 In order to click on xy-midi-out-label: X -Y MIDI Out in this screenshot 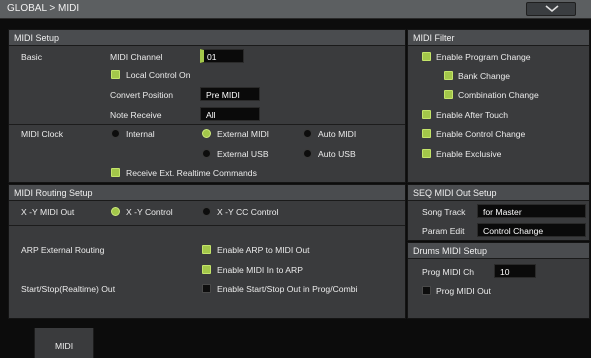, I will do `click(48, 212)`.